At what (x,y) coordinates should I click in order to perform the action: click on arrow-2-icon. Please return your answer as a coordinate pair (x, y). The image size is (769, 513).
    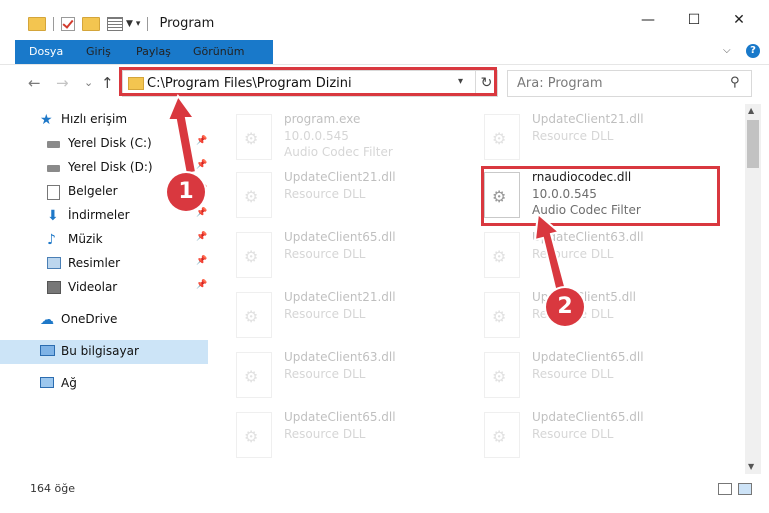
    Looking at the image, I should click on (550, 253).